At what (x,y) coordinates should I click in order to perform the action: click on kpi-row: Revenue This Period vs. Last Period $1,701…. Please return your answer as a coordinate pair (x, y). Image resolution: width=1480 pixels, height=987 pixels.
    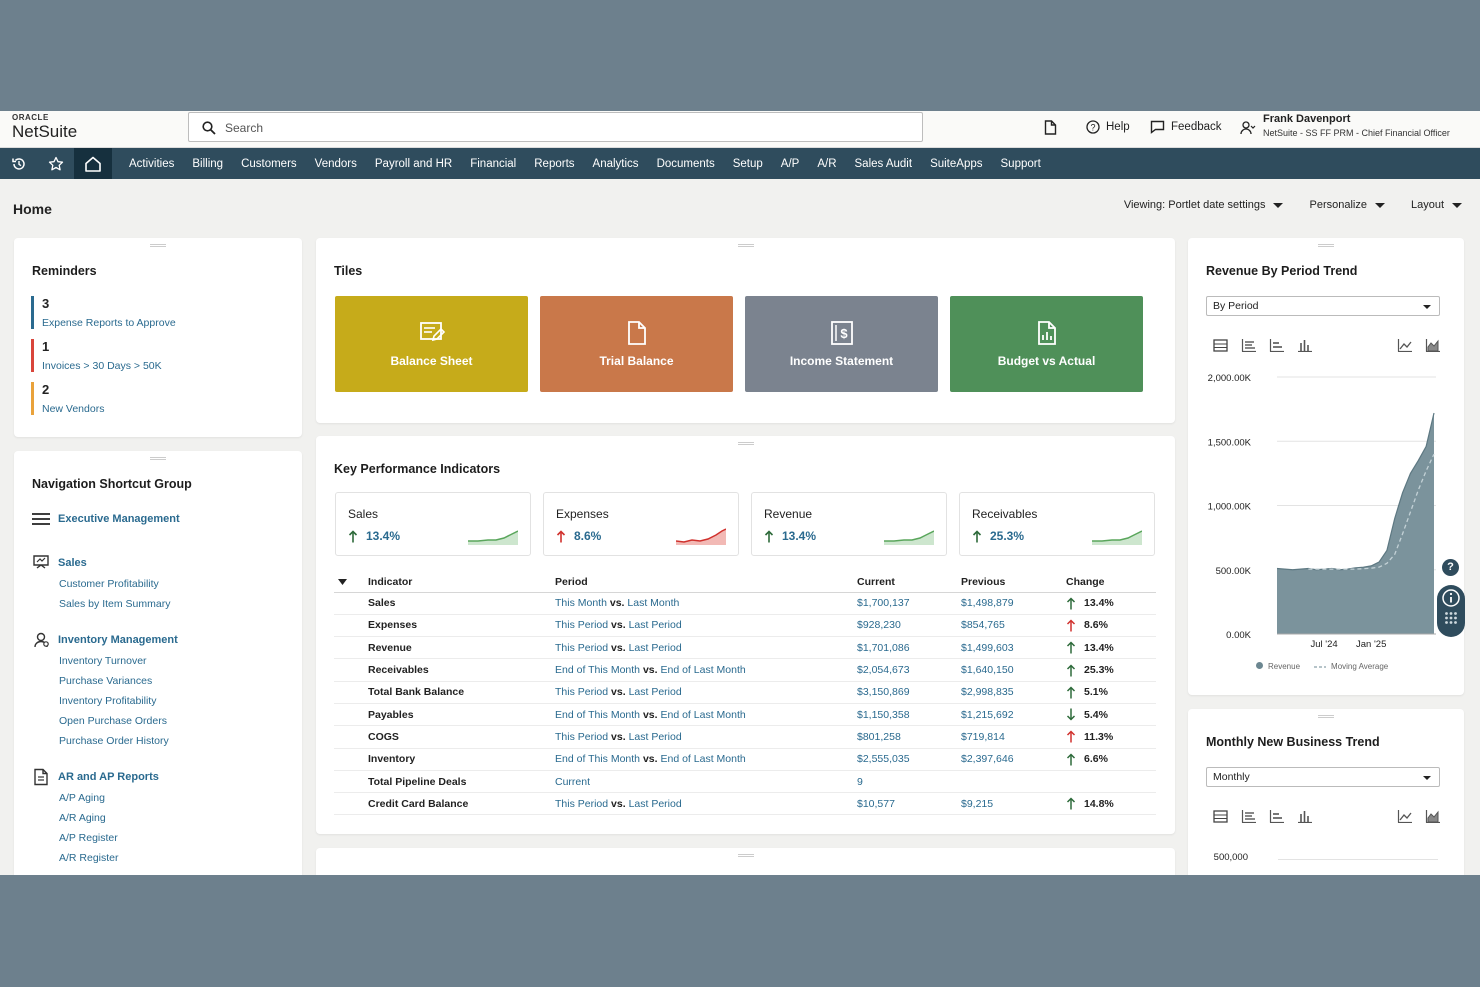
    Looking at the image, I should click on (745, 648).